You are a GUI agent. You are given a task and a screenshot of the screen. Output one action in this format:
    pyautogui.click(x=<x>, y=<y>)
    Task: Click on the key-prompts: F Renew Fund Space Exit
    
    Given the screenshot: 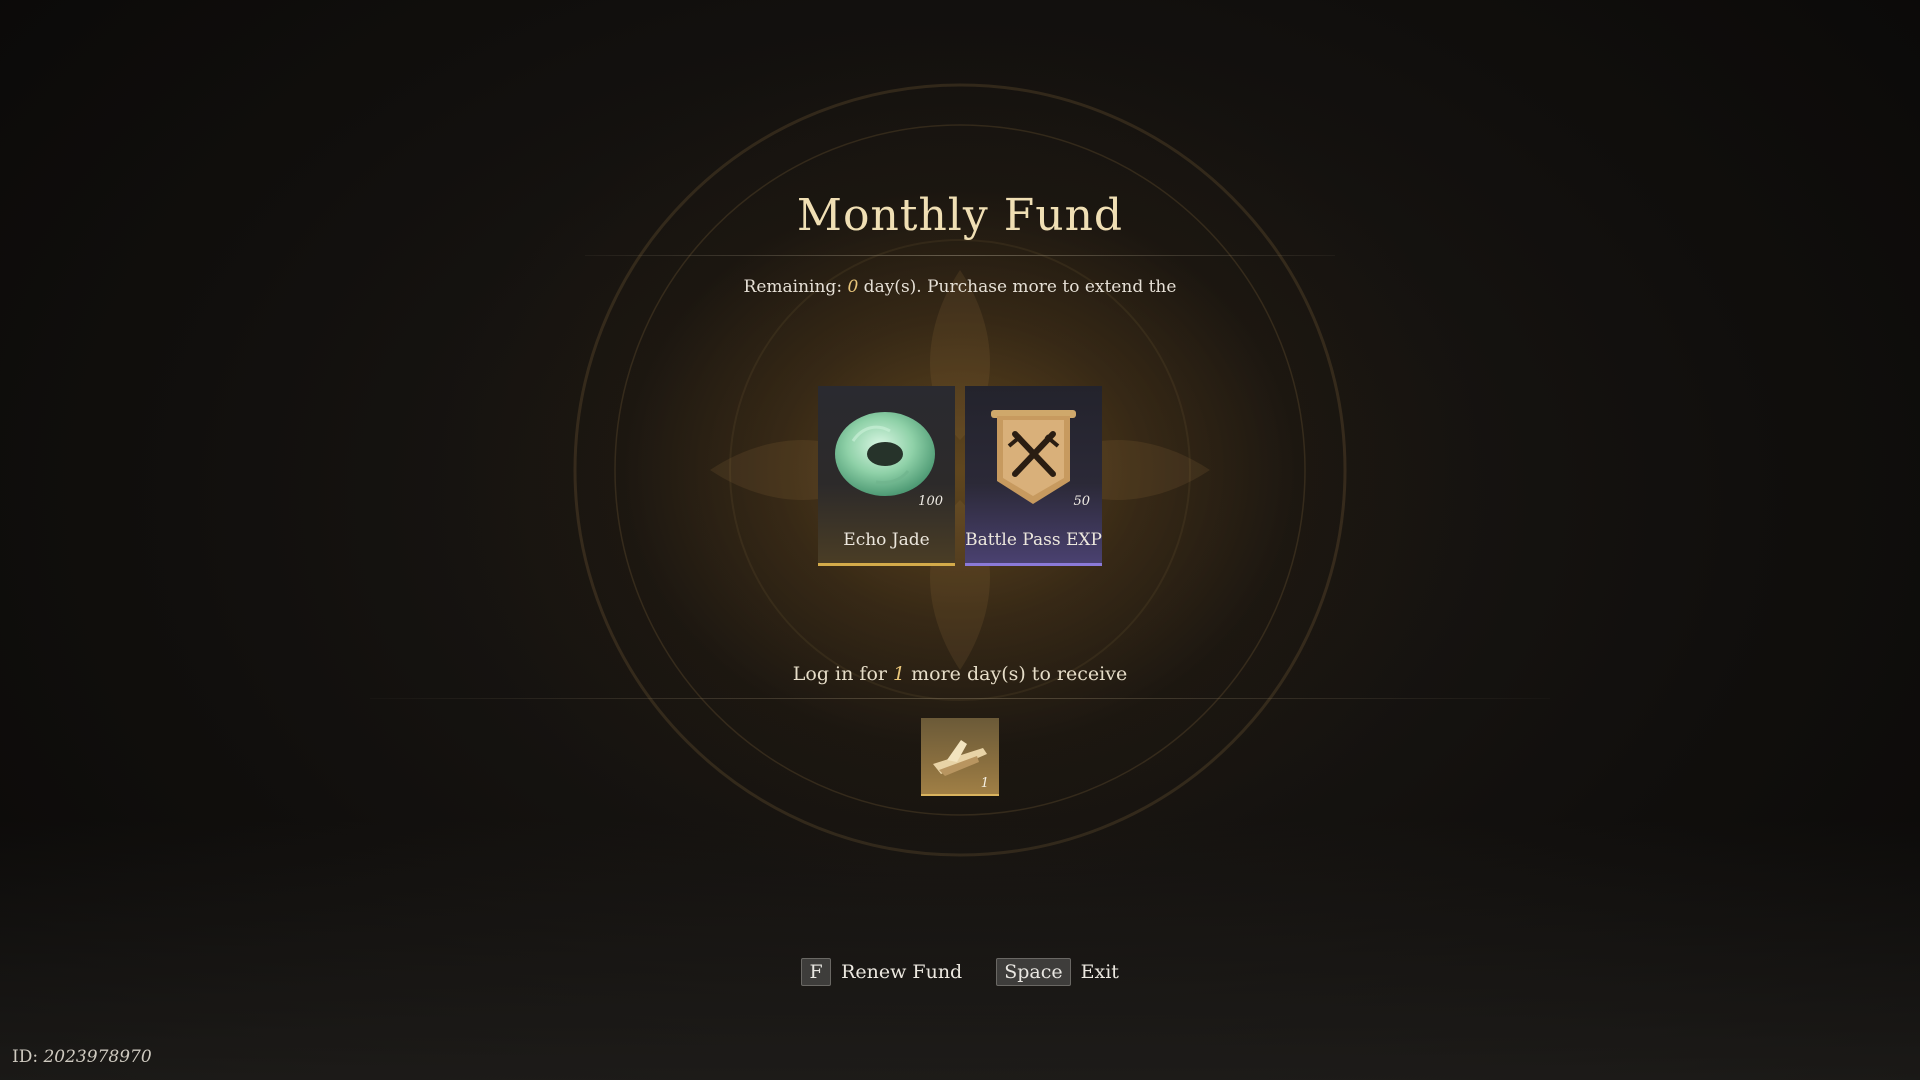 What is the action you would take?
    pyautogui.click(x=960, y=972)
    